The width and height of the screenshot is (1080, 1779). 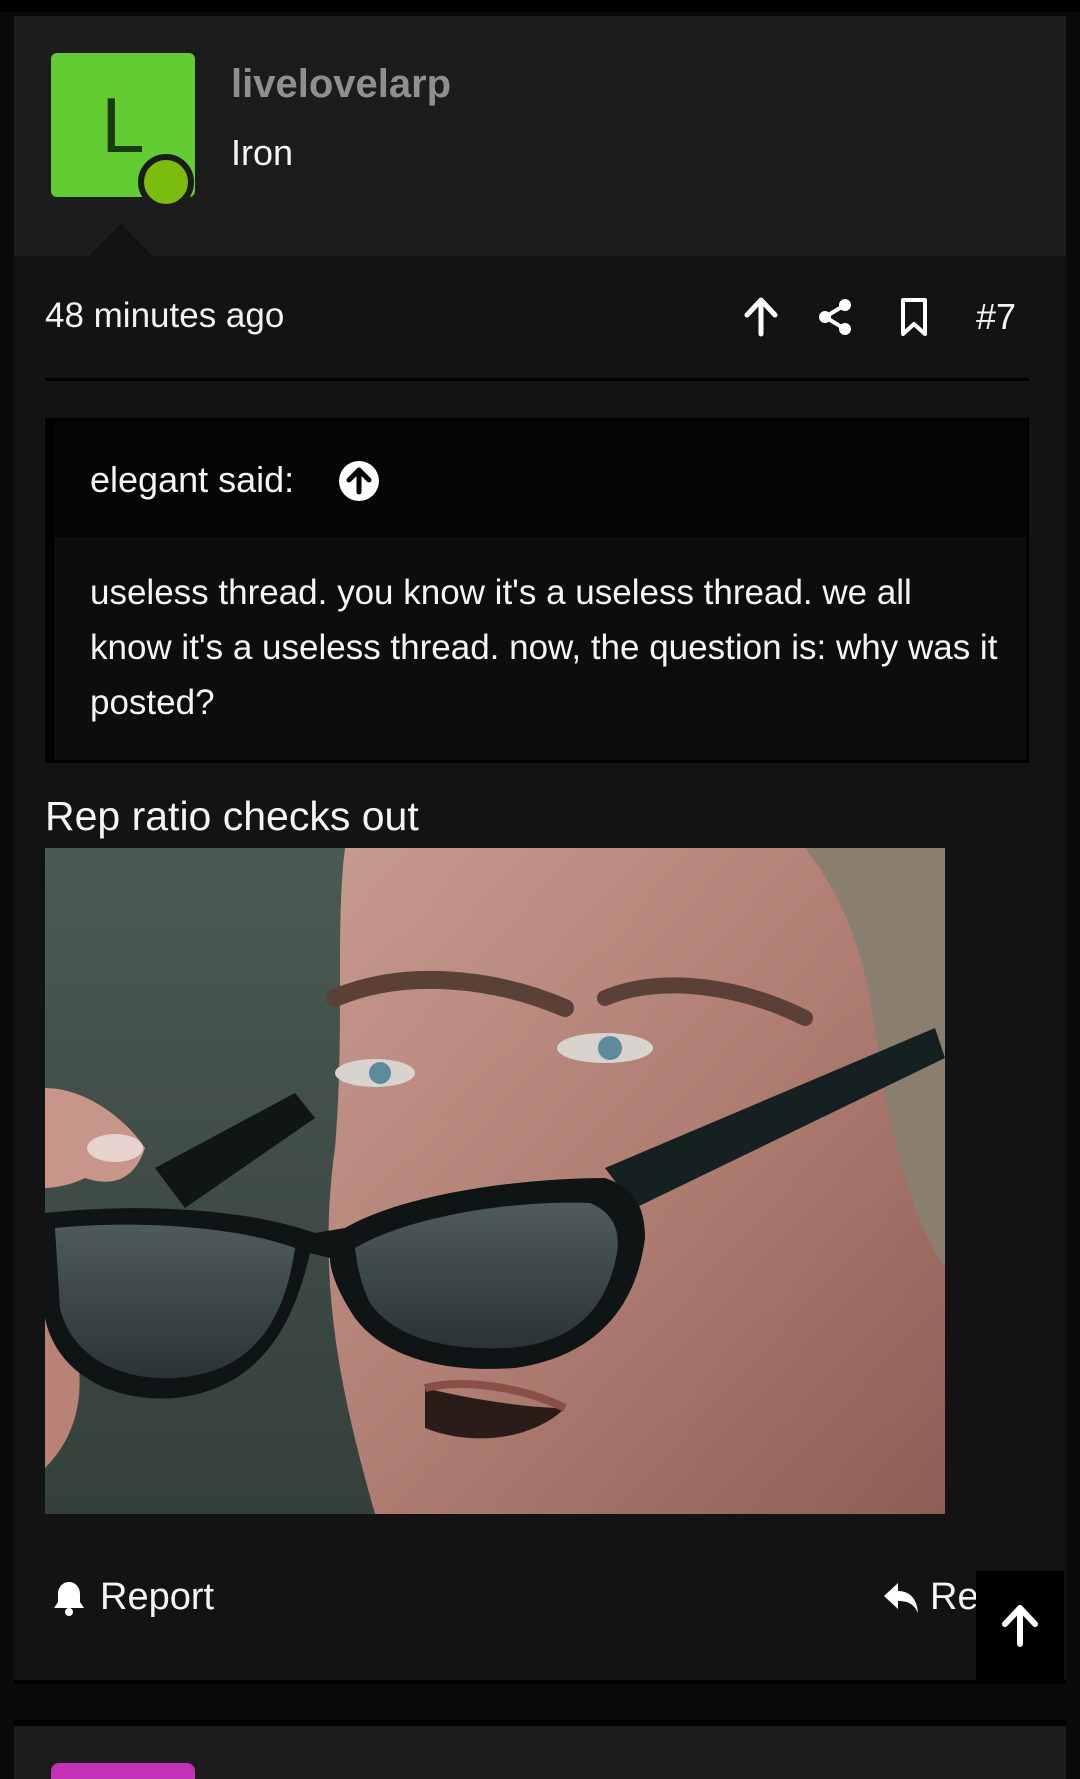 I want to click on reply-icon, so click(x=901, y=1597).